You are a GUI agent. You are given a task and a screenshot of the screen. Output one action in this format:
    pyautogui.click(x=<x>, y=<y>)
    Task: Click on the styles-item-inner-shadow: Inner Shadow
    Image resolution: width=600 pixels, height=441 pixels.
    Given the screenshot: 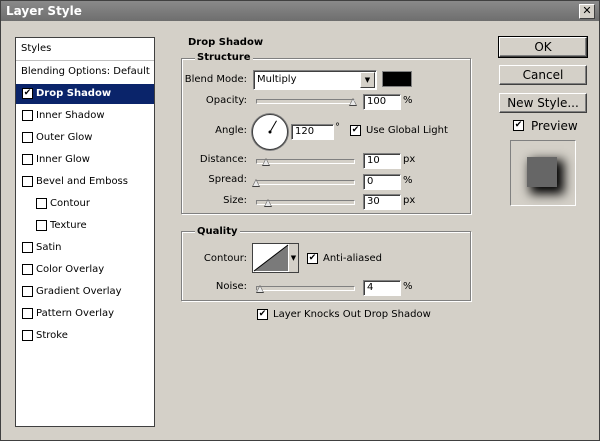 What is the action you would take?
    pyautogui.click(x=85, y=116)
    